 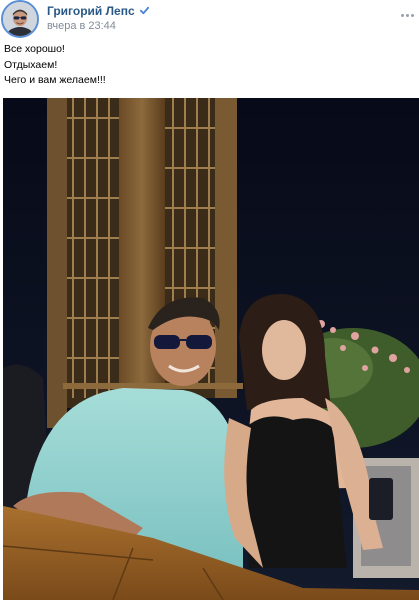 I want to click on post-text-line: Все хорошо!, so click(x=34, y=49).